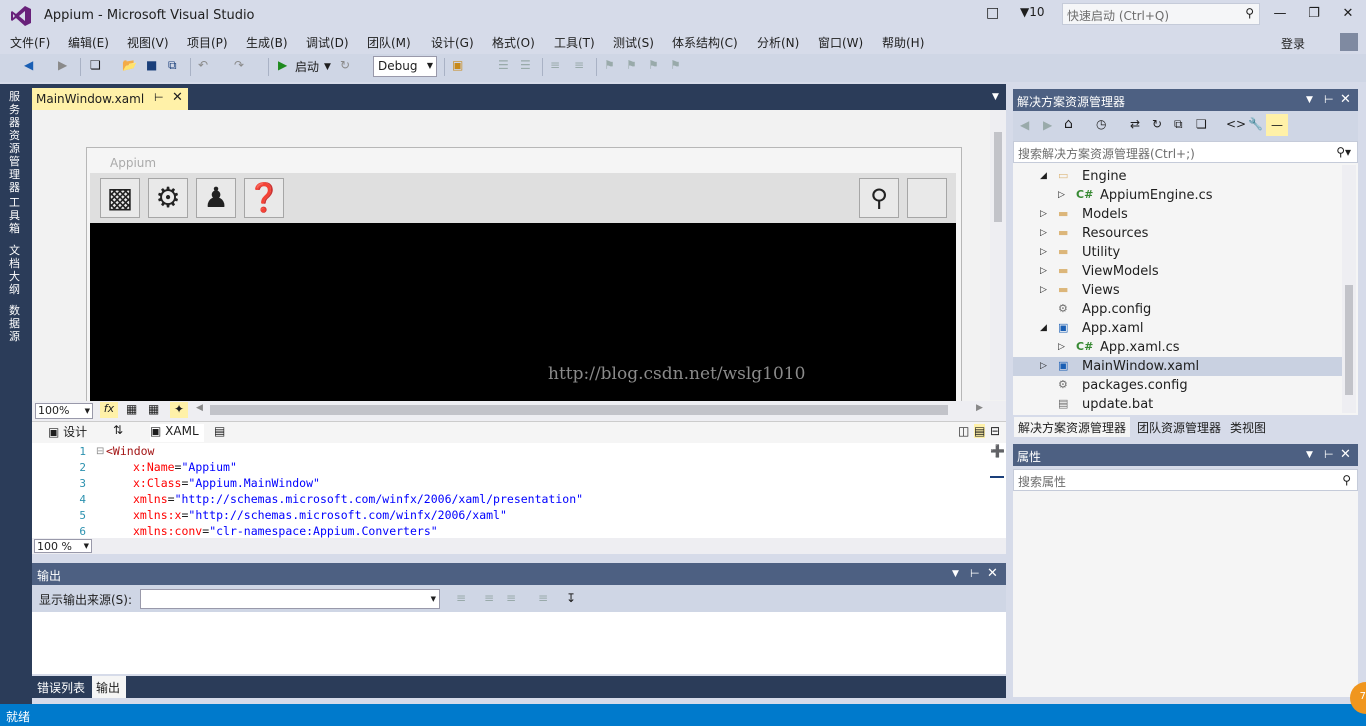 This screenshot has height=726, width=1366. What do you see at coordinates (264, 198) in the screenshot?
I see `help-button: ❓` at bounding box center [264, 198].